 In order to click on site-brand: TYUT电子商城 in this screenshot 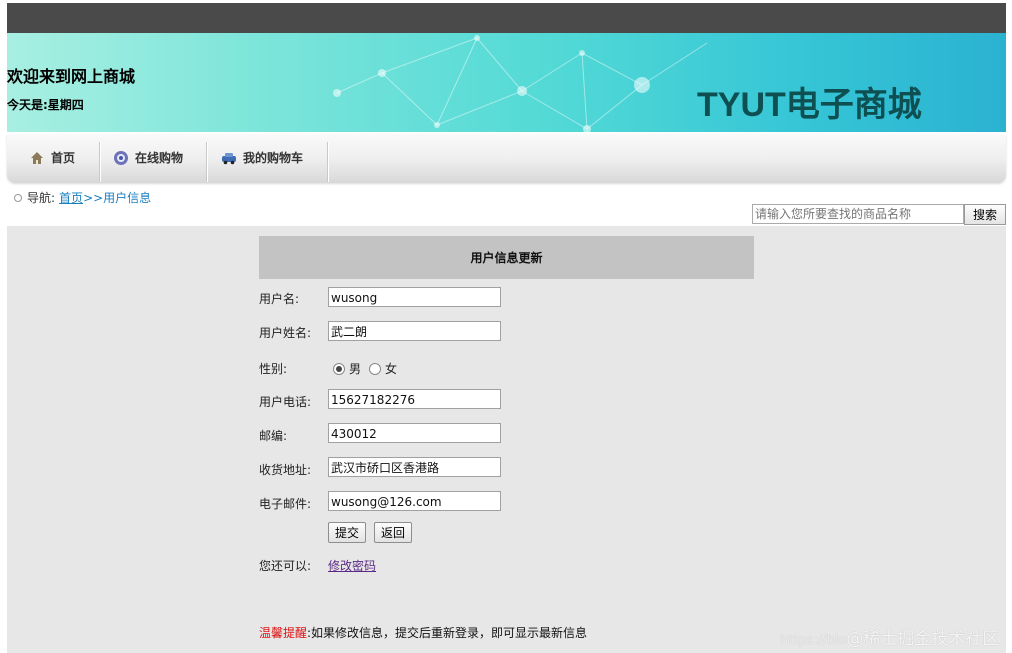, I will do `click(809, 105)`.